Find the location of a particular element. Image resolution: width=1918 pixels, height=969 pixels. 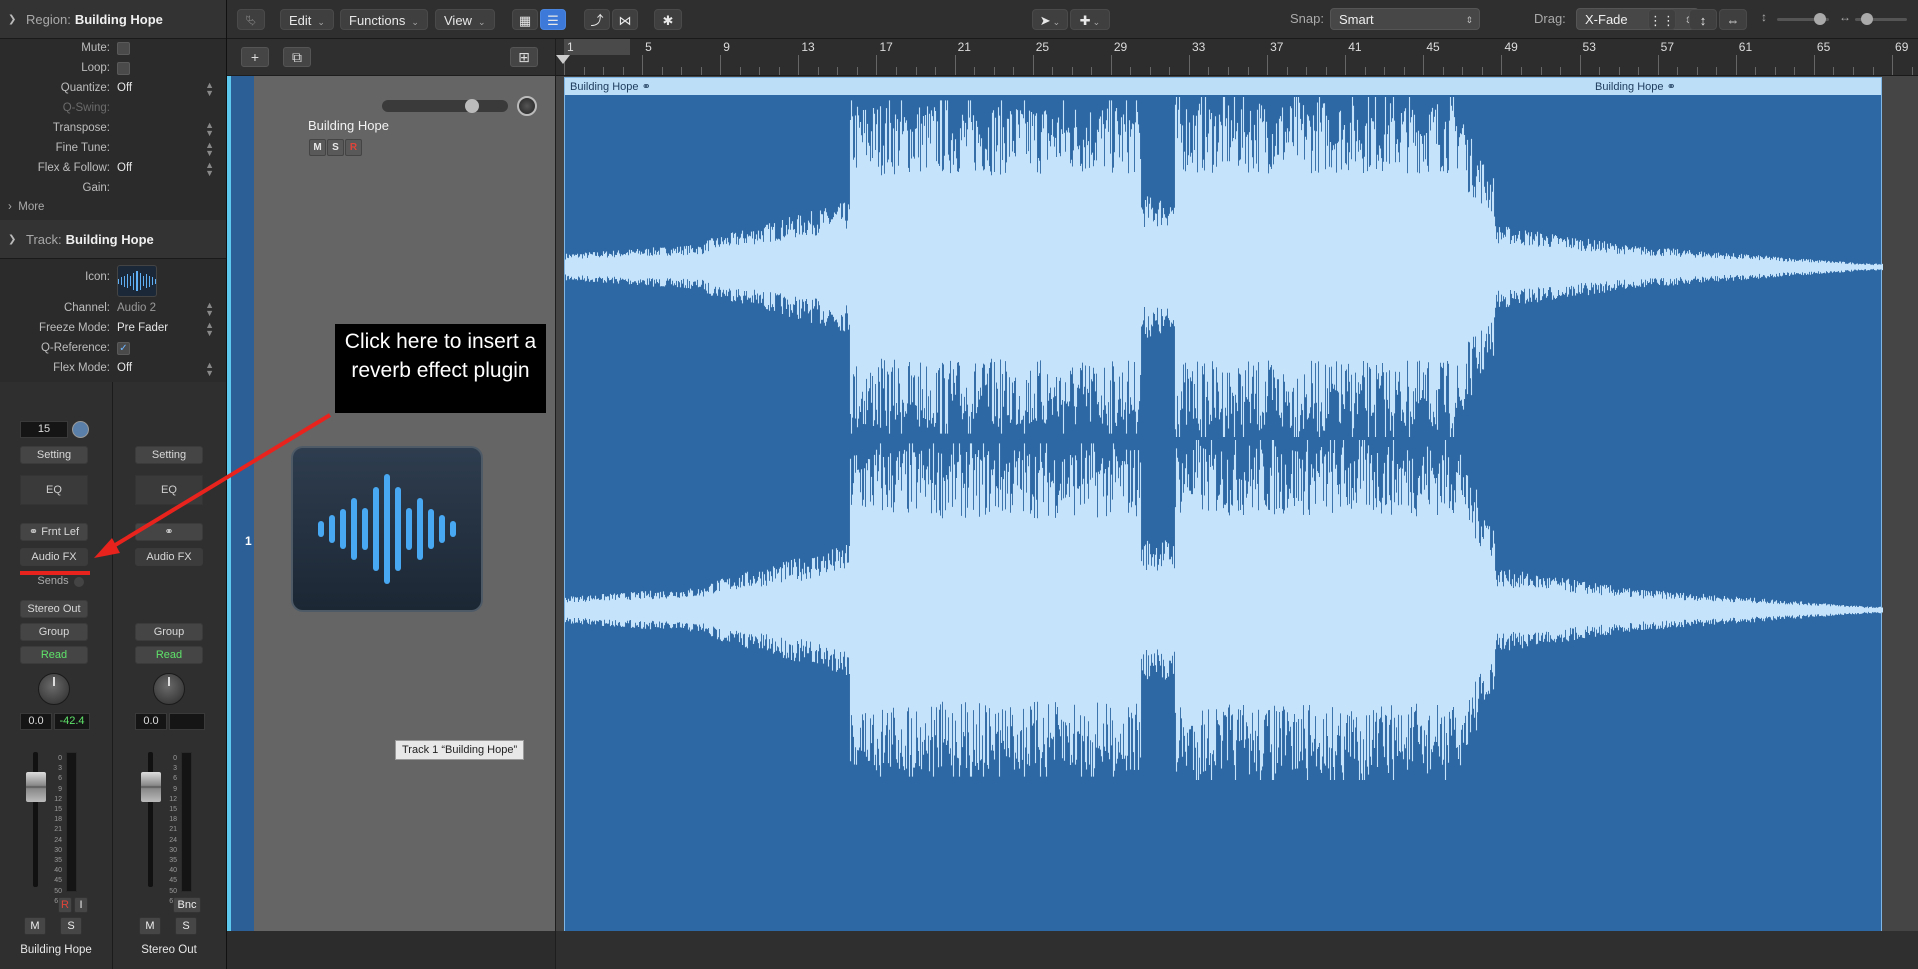

track-name: Building Hope is located at coordinates (348, 125).